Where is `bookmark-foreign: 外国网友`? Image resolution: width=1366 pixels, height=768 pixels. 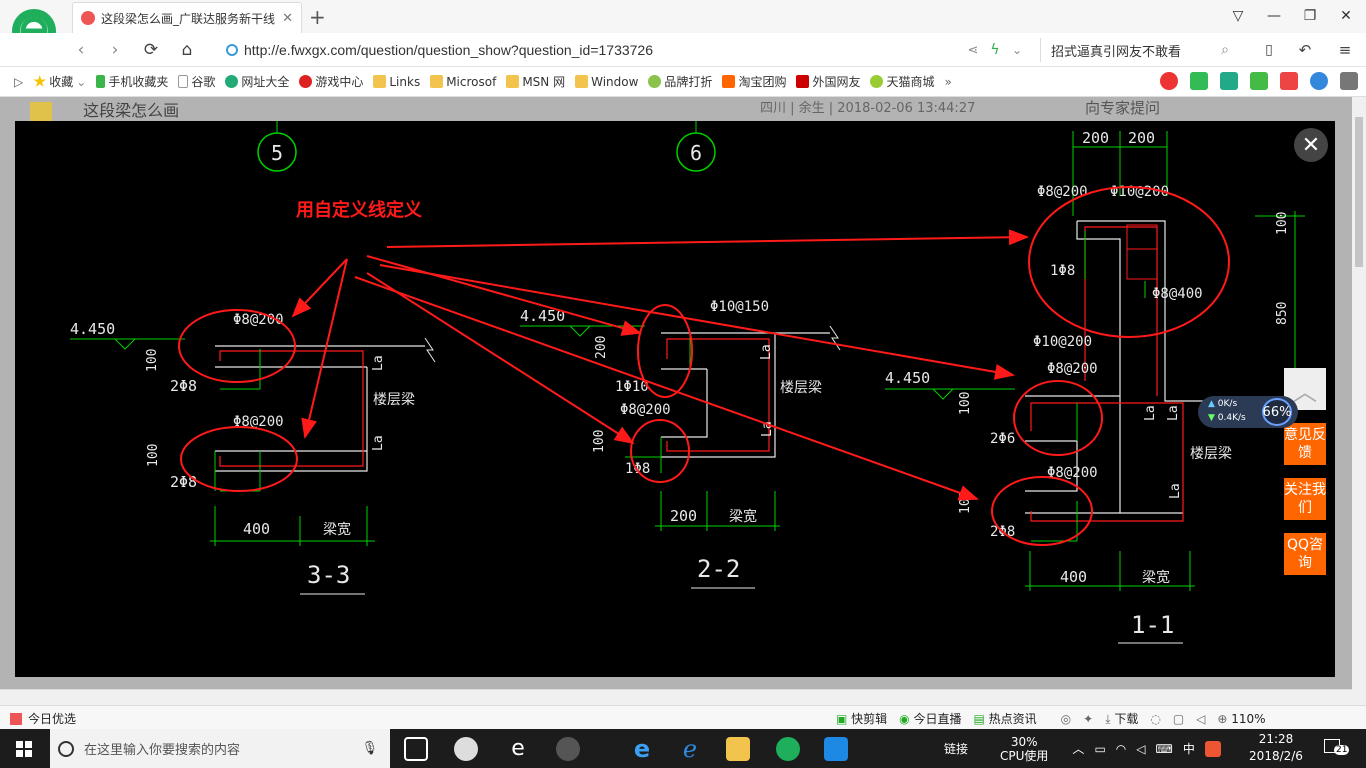 bookmark-foreign: 外国网友 is located at coordinates (828, 81).